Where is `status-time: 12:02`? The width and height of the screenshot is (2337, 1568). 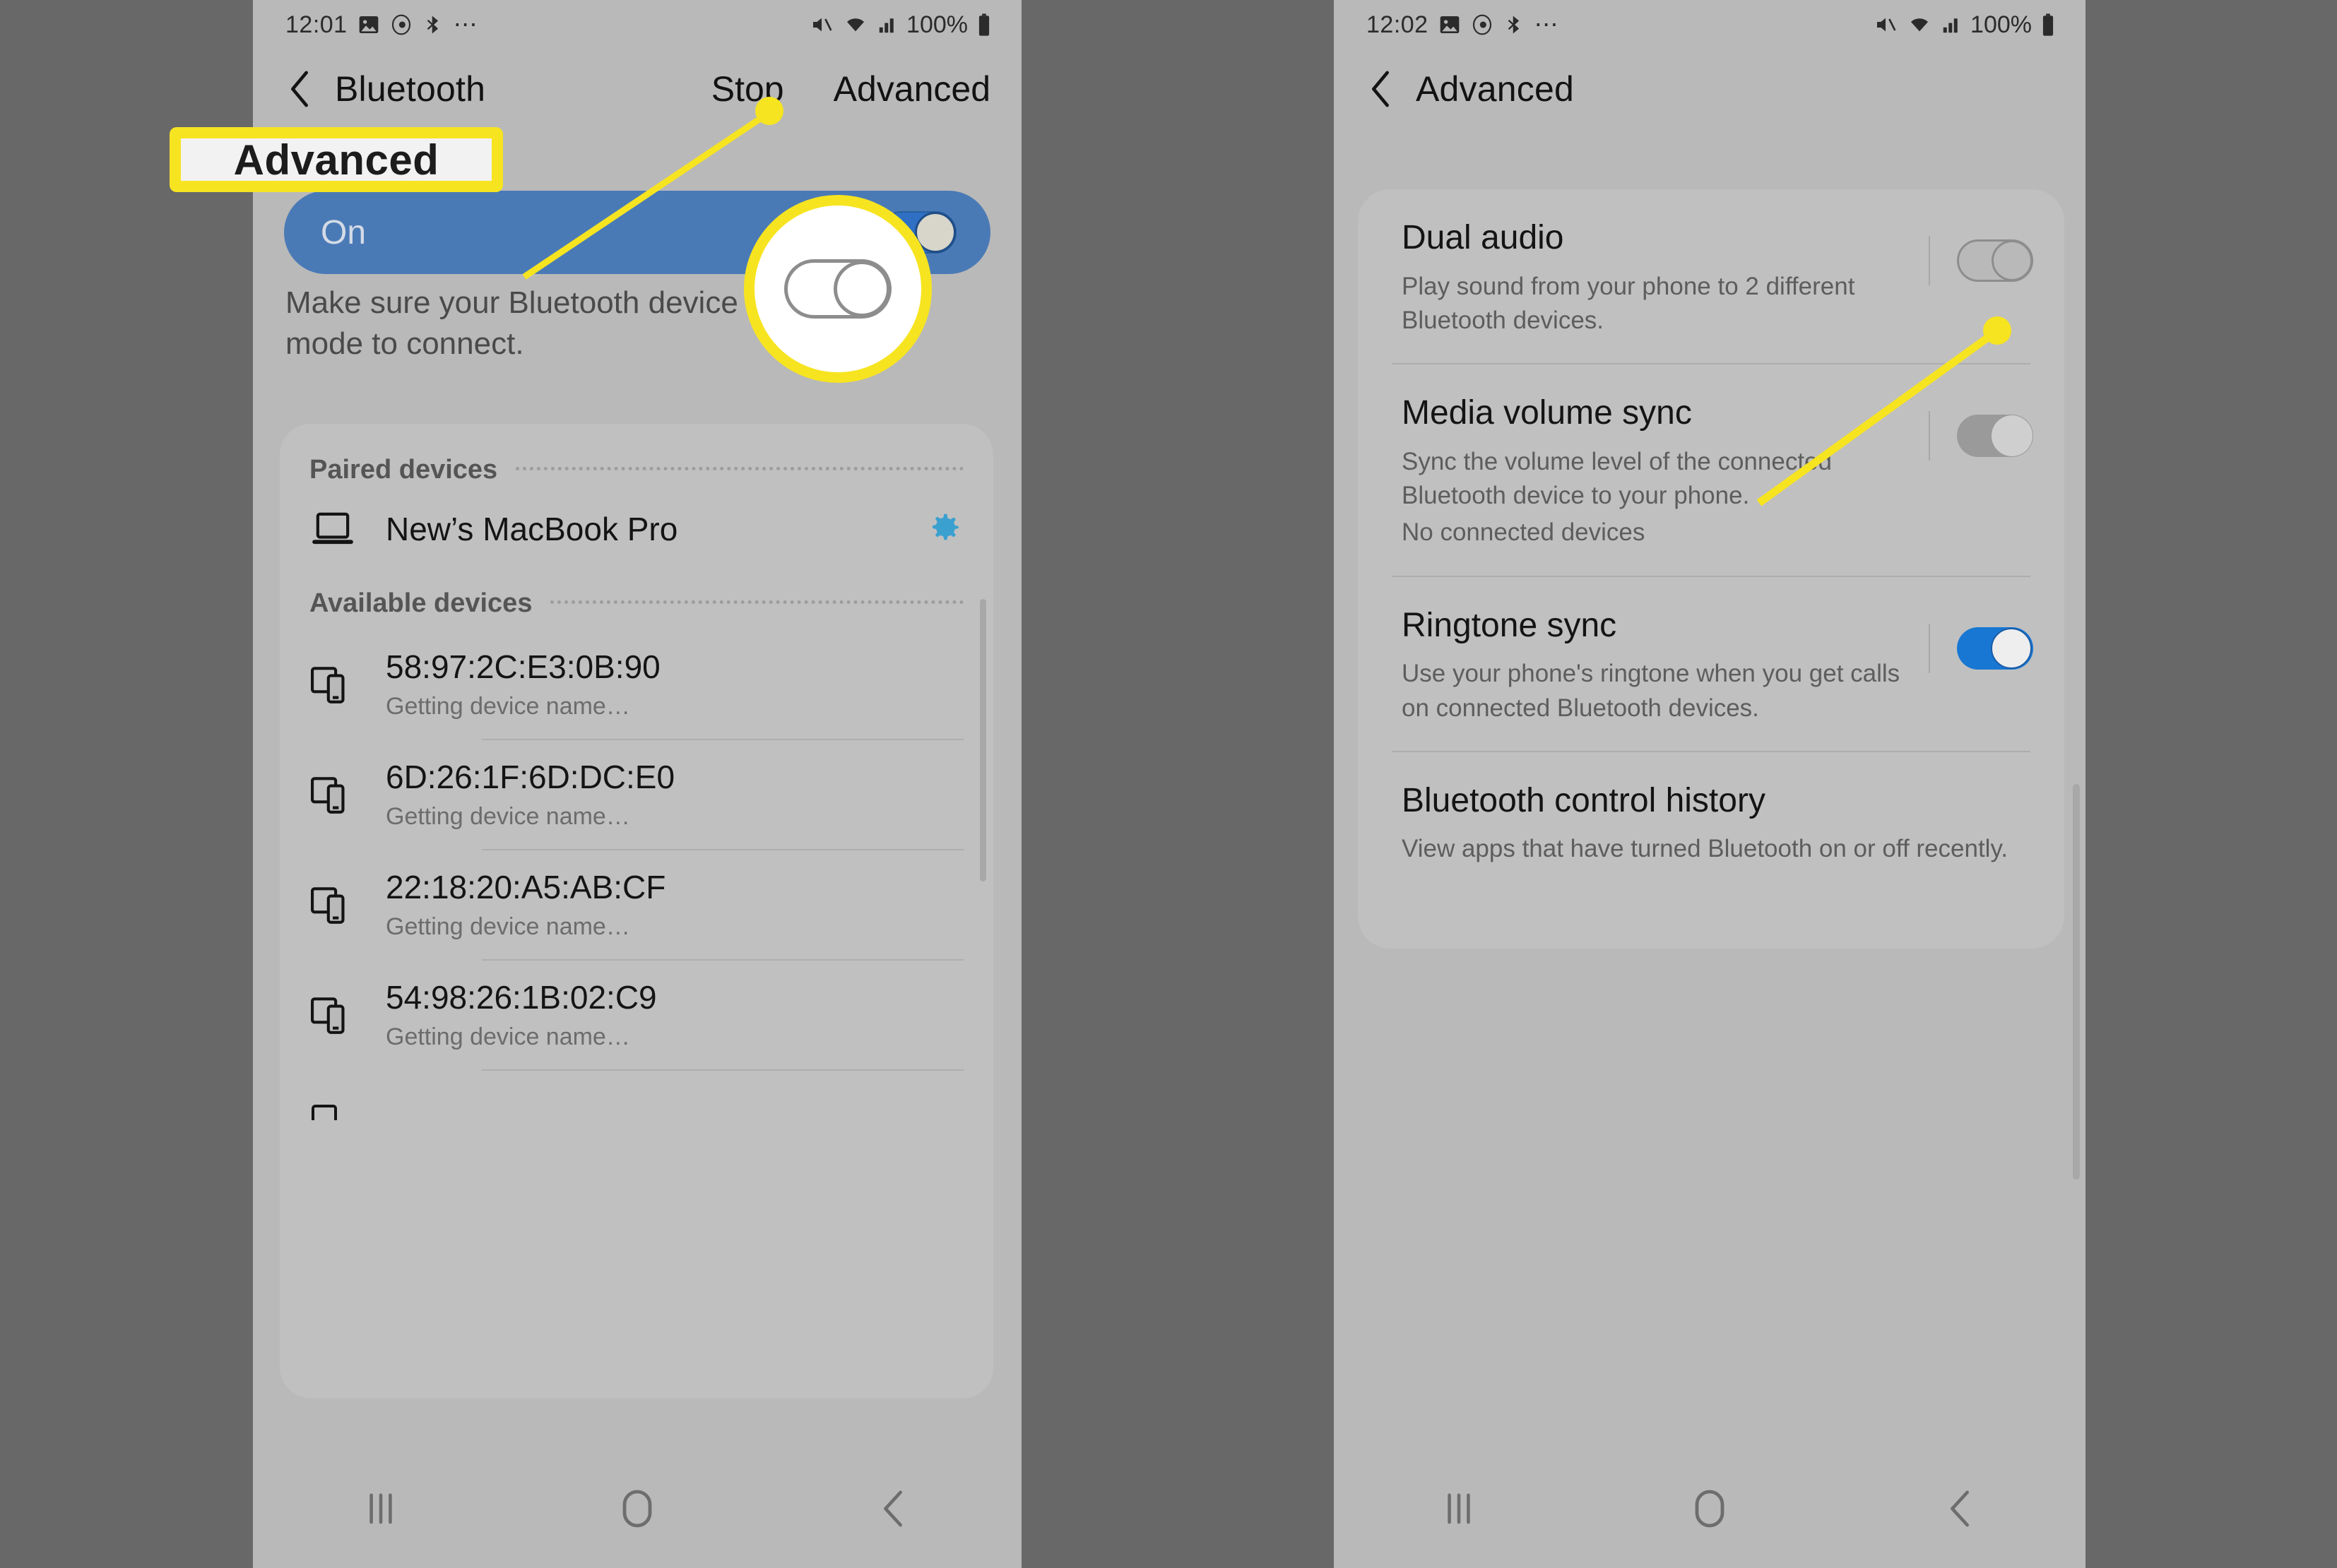 status-time: 12:02 is located at coordinates (1397, 24).